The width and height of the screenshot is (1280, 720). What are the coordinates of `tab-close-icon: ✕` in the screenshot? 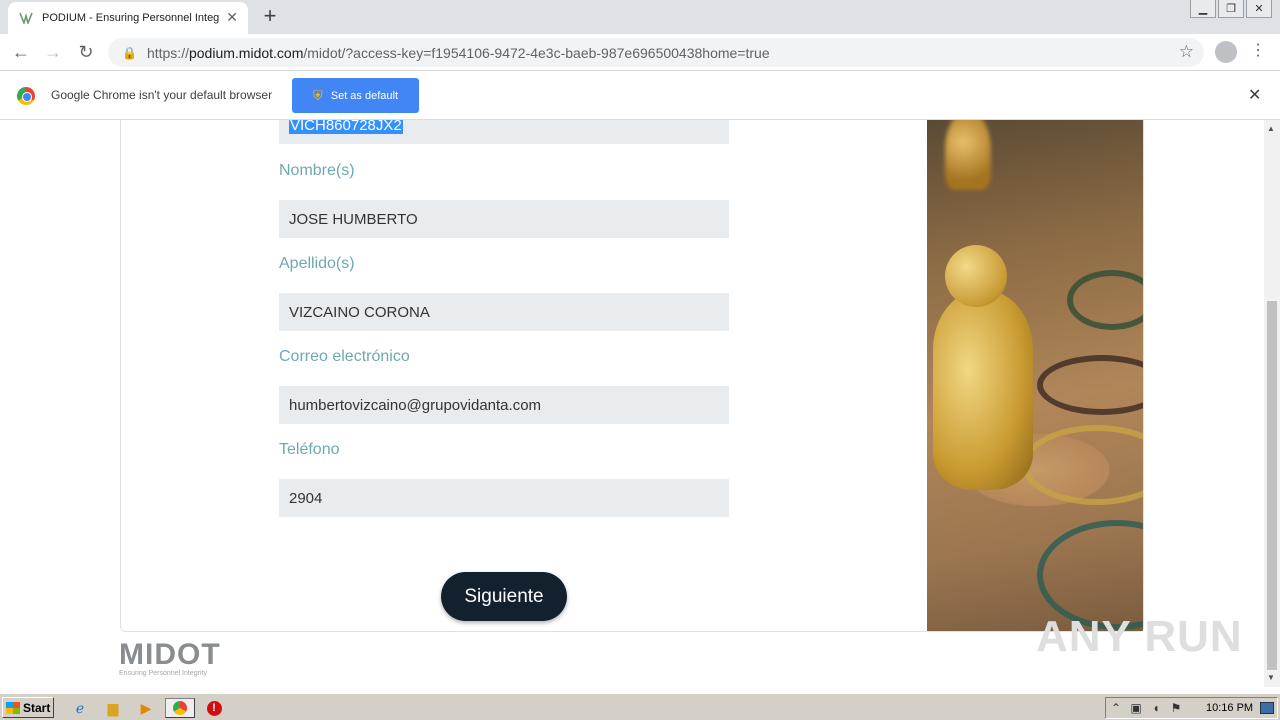 It's located at (232, 17).